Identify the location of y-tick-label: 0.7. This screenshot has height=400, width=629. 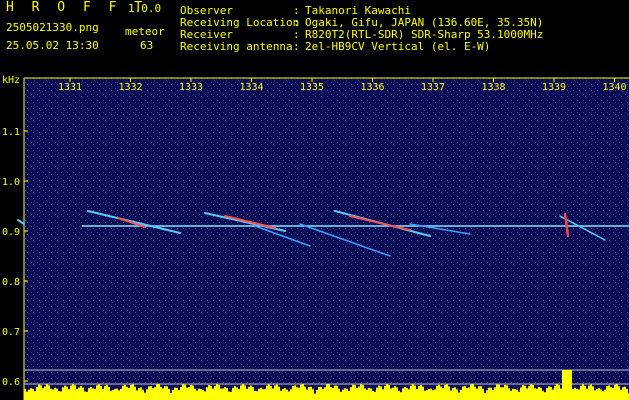
(11, 332).